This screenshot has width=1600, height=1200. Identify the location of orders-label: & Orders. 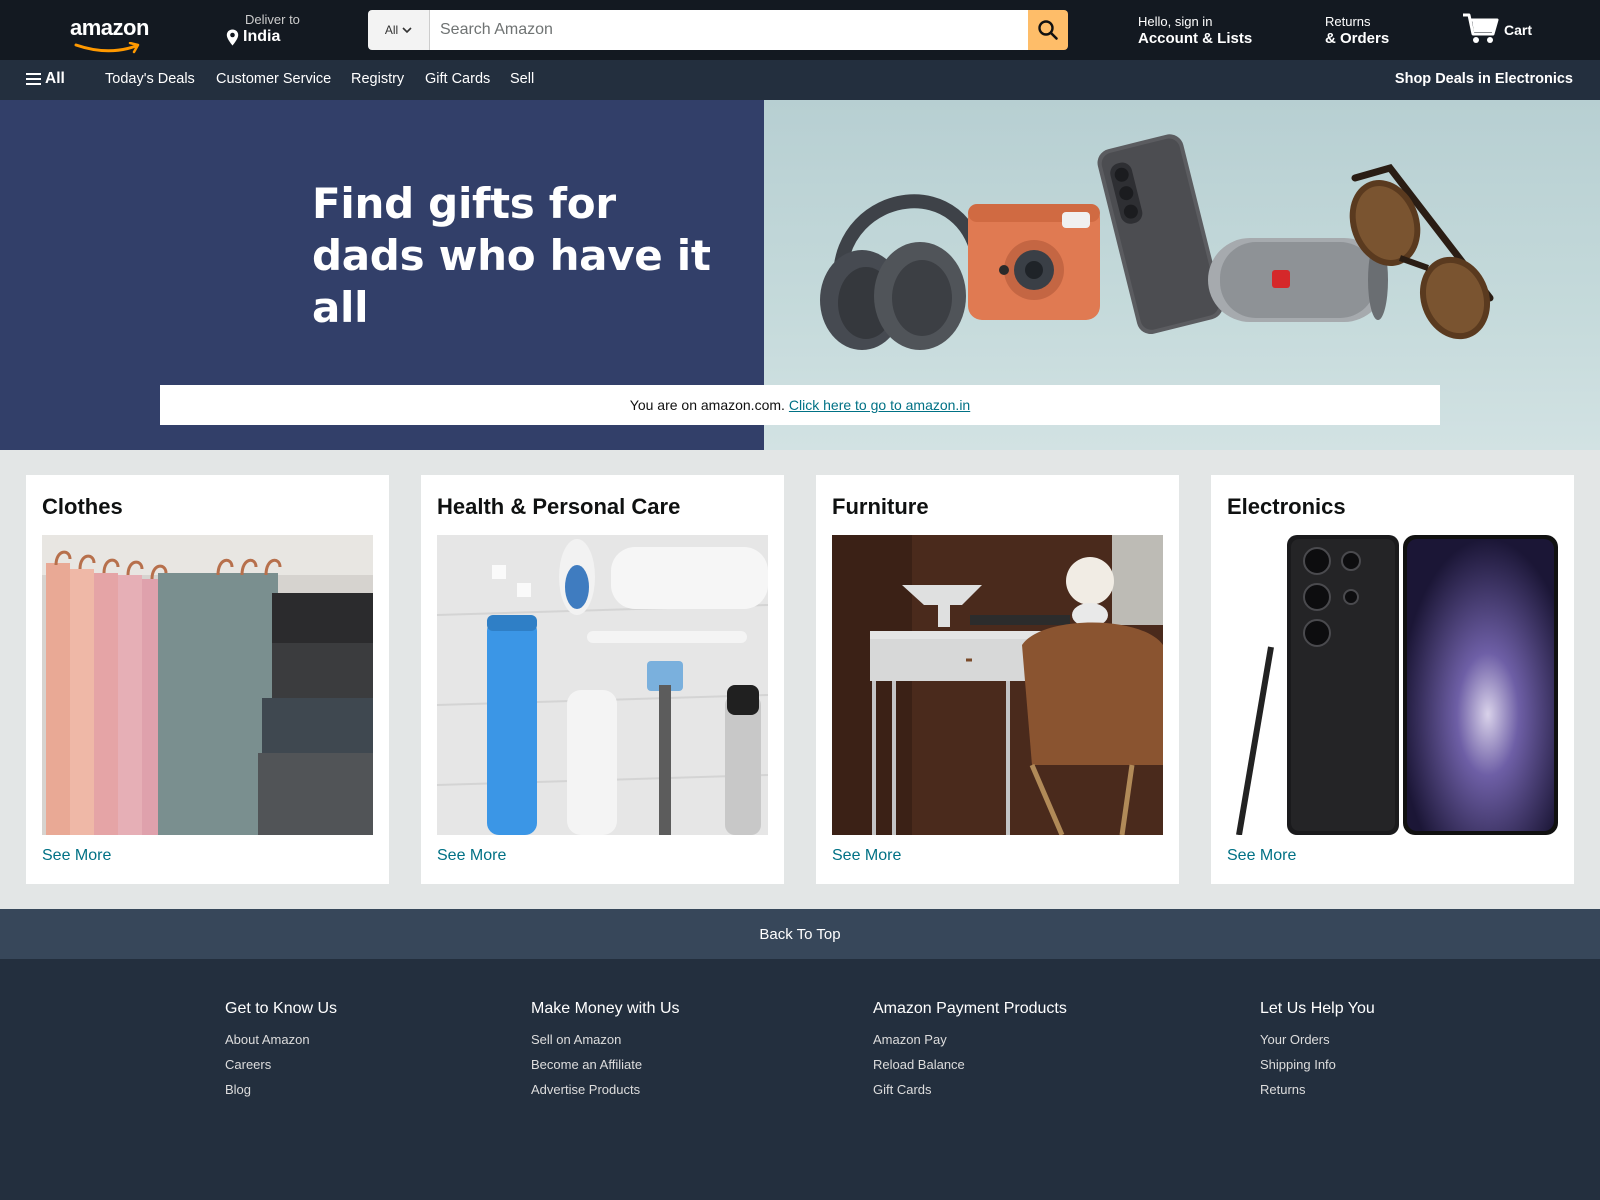
(1357, 38).